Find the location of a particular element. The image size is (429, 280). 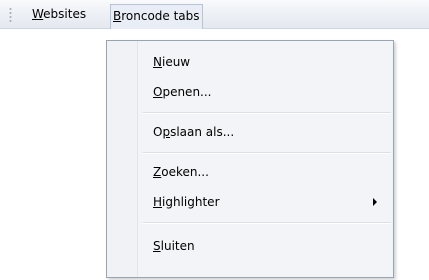

menu-item-highlighter: Highlighter is located at coordinates (250, 202).